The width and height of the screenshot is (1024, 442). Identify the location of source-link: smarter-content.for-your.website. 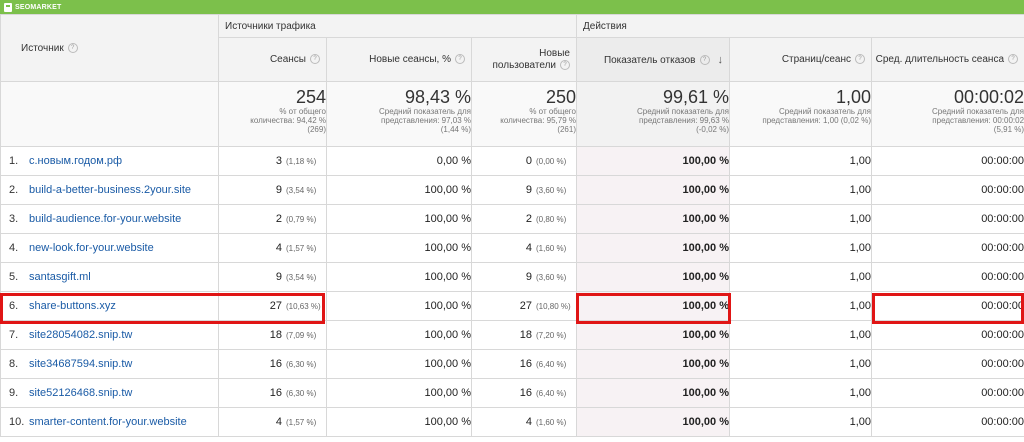
(108, 422).